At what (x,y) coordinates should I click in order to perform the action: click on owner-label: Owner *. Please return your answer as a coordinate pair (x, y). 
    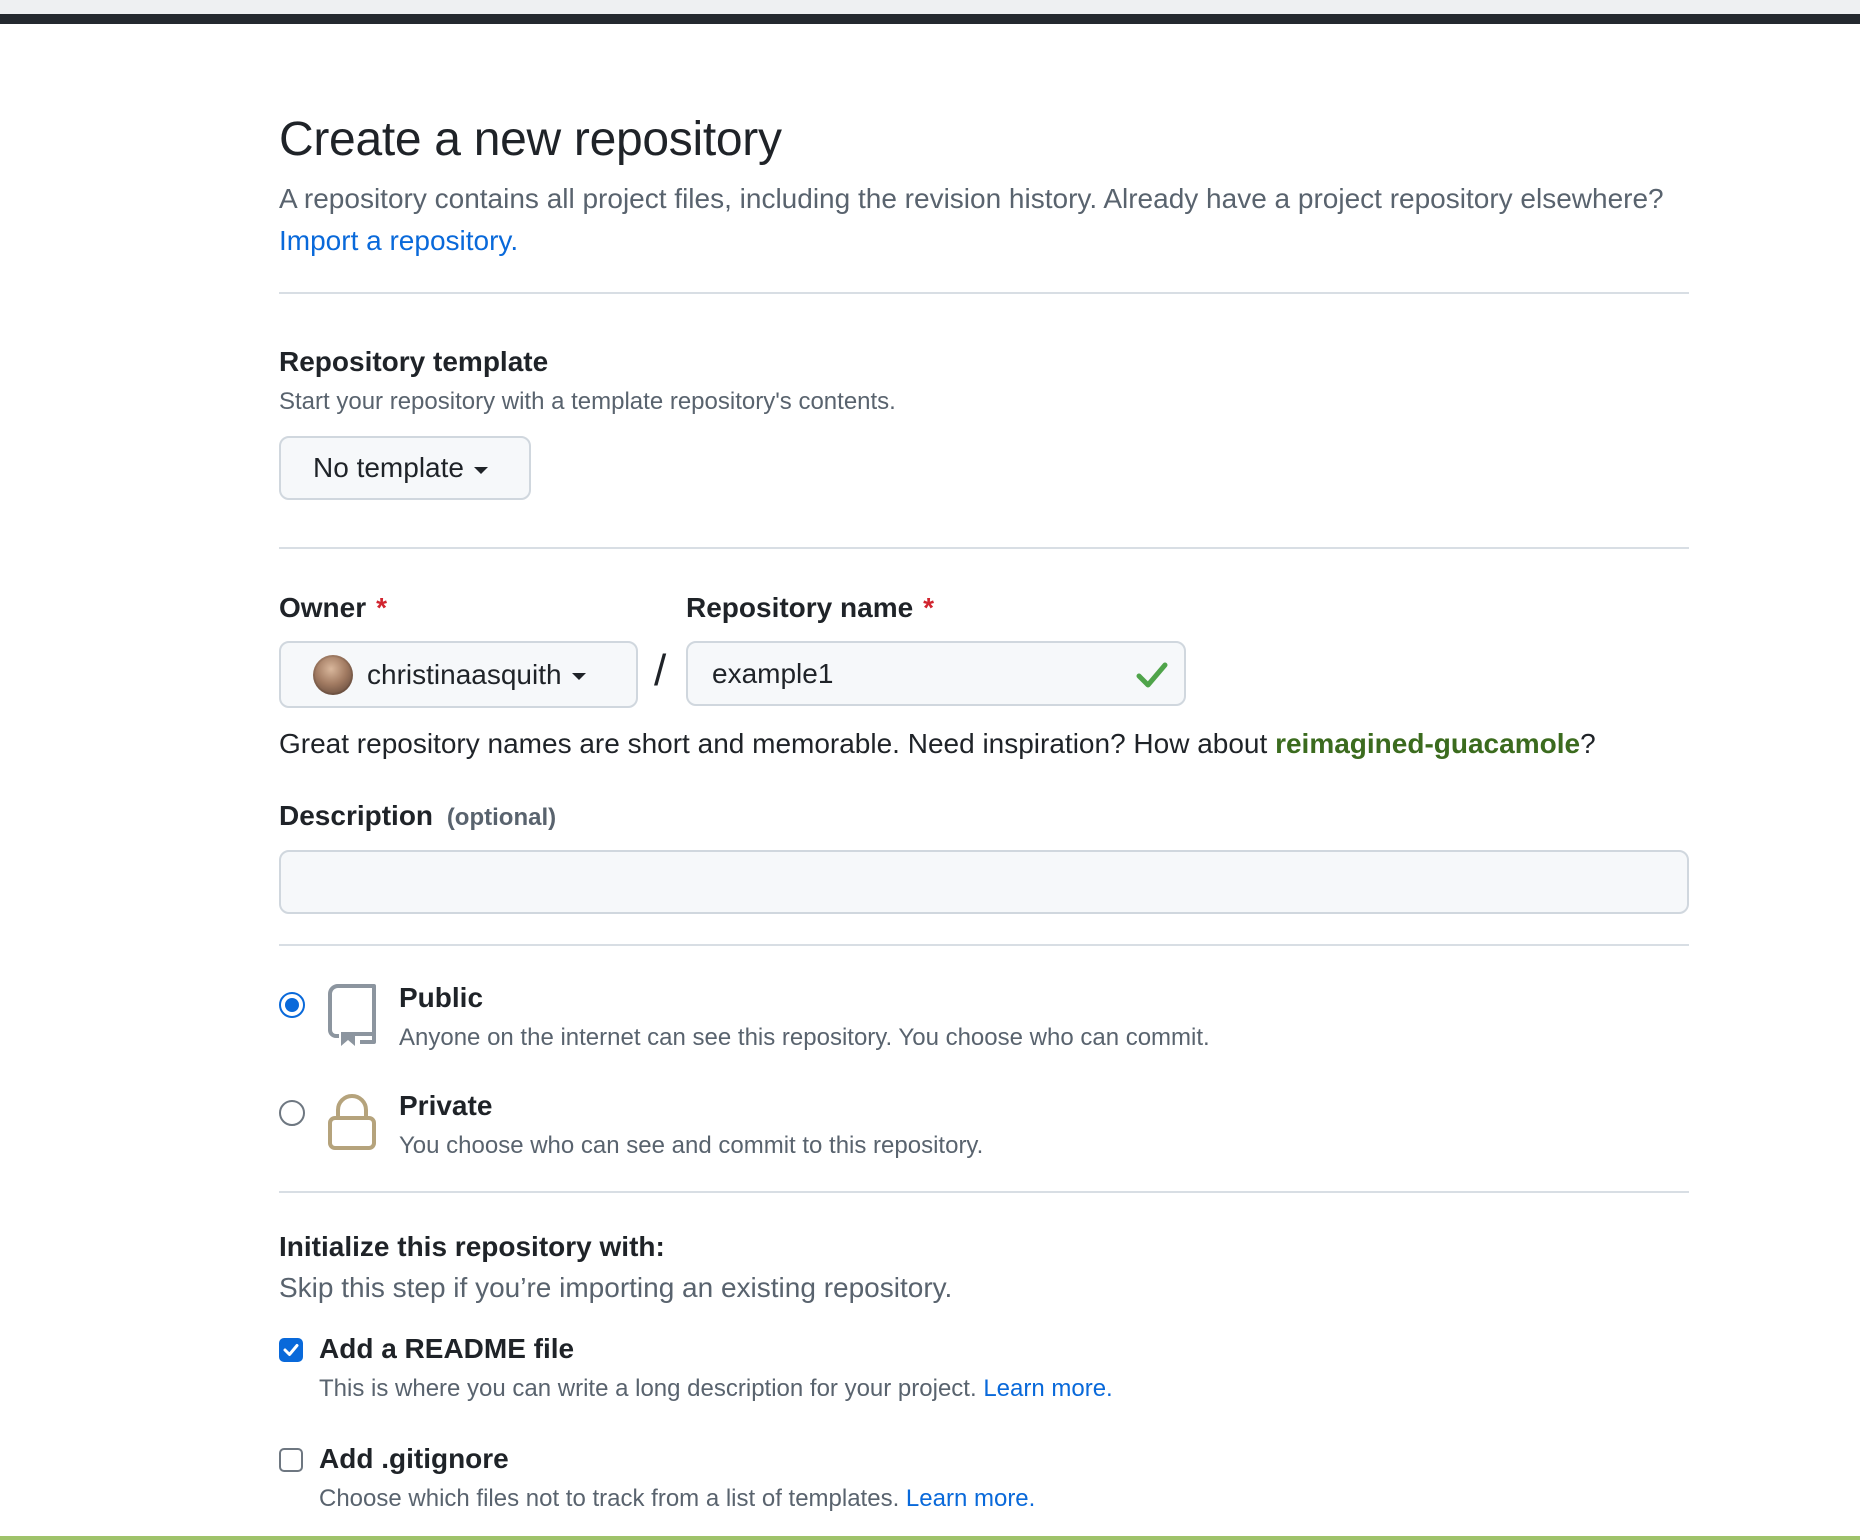
    Looking at the image, I should click on (333, 608).